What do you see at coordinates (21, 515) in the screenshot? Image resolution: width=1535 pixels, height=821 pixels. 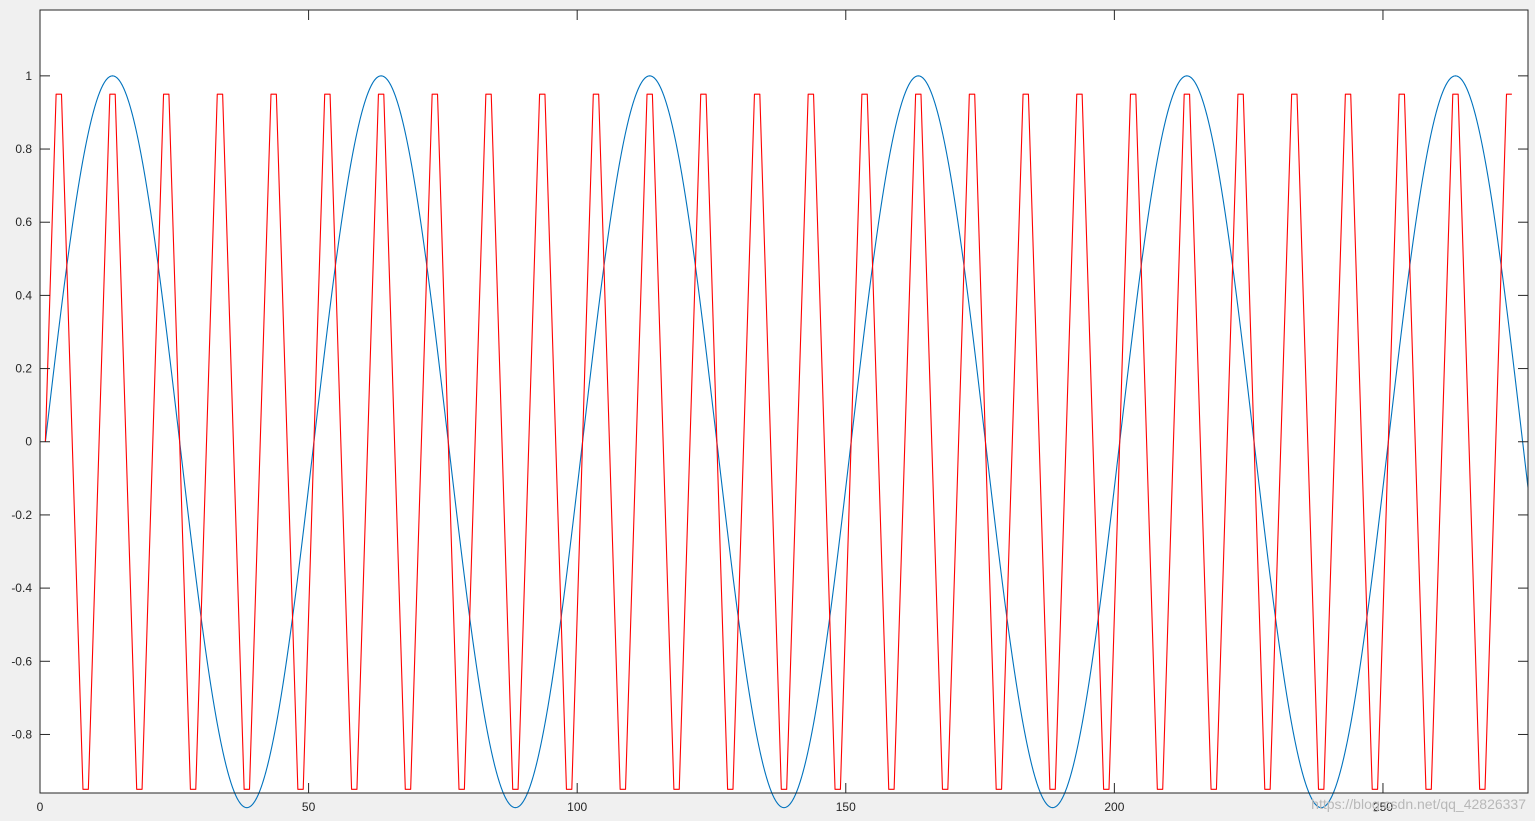 I see `y-tick-label: -0.2` at bounding box center [21, 515].